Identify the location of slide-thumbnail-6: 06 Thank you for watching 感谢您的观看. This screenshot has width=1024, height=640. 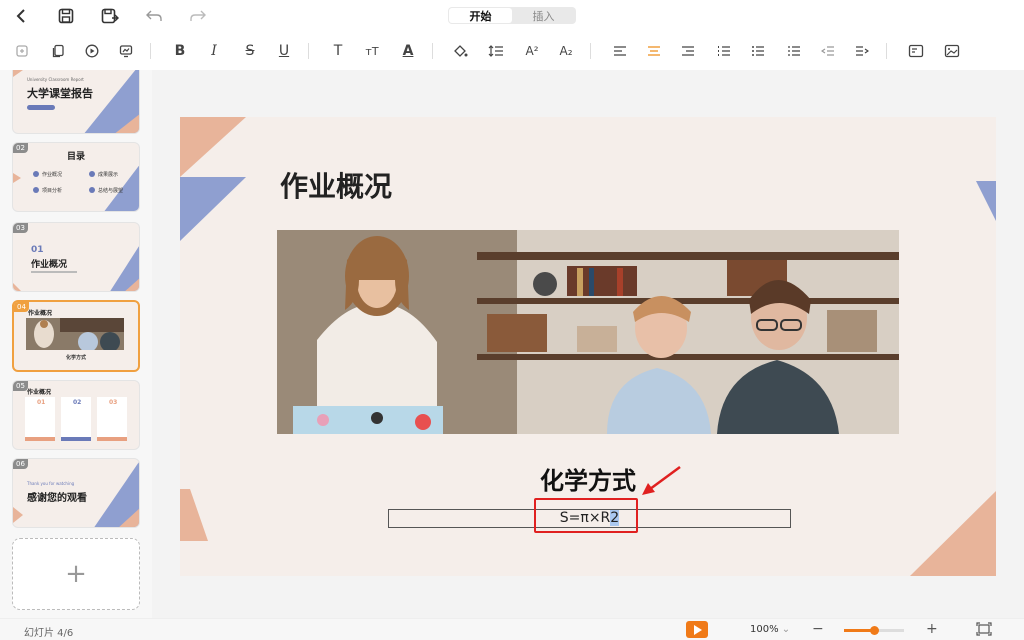
(76, 493).